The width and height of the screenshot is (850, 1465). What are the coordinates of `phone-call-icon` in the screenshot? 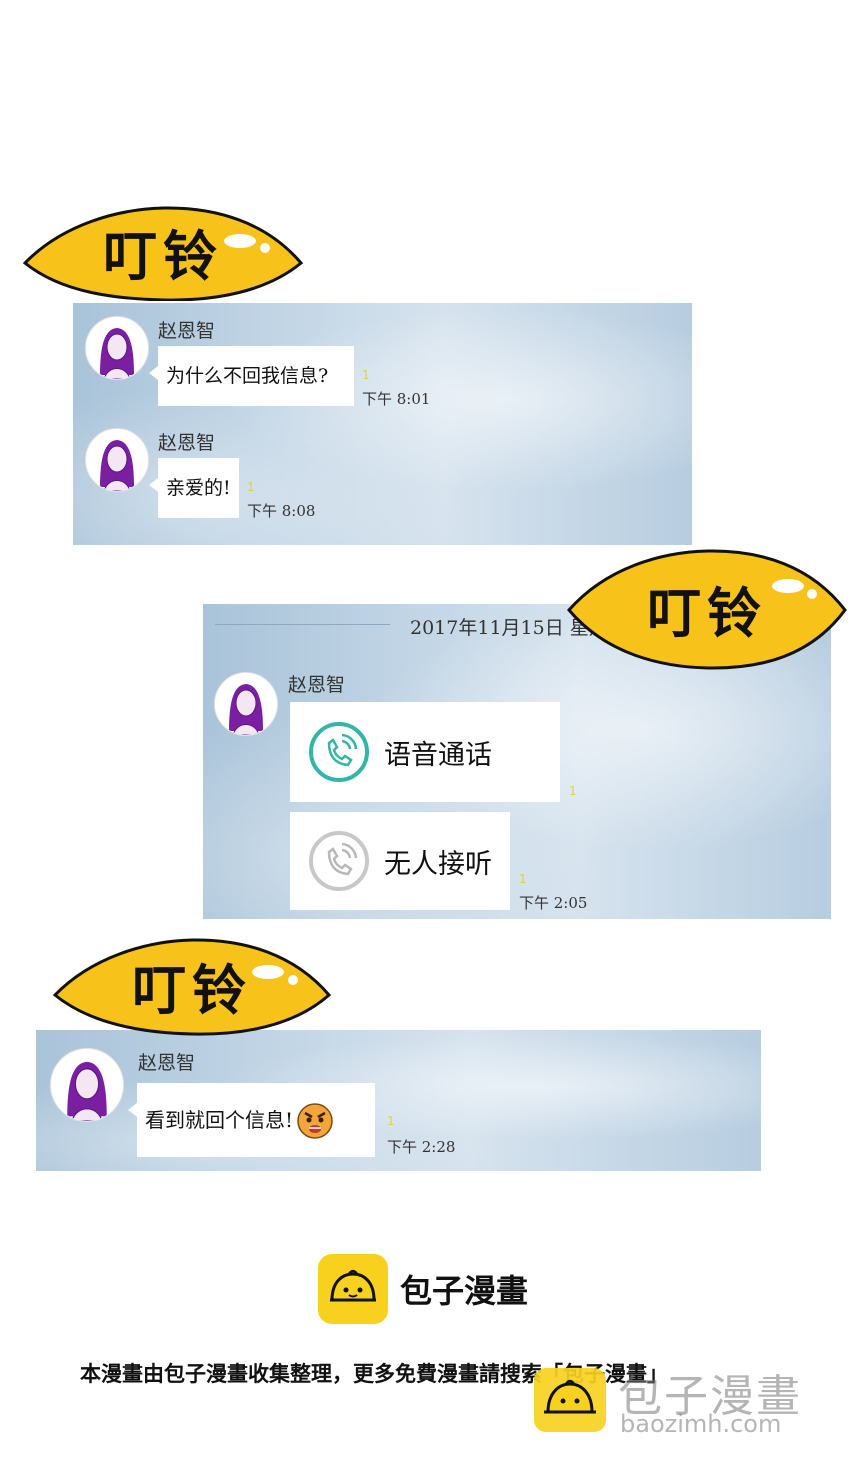 It's located at (339, 752).